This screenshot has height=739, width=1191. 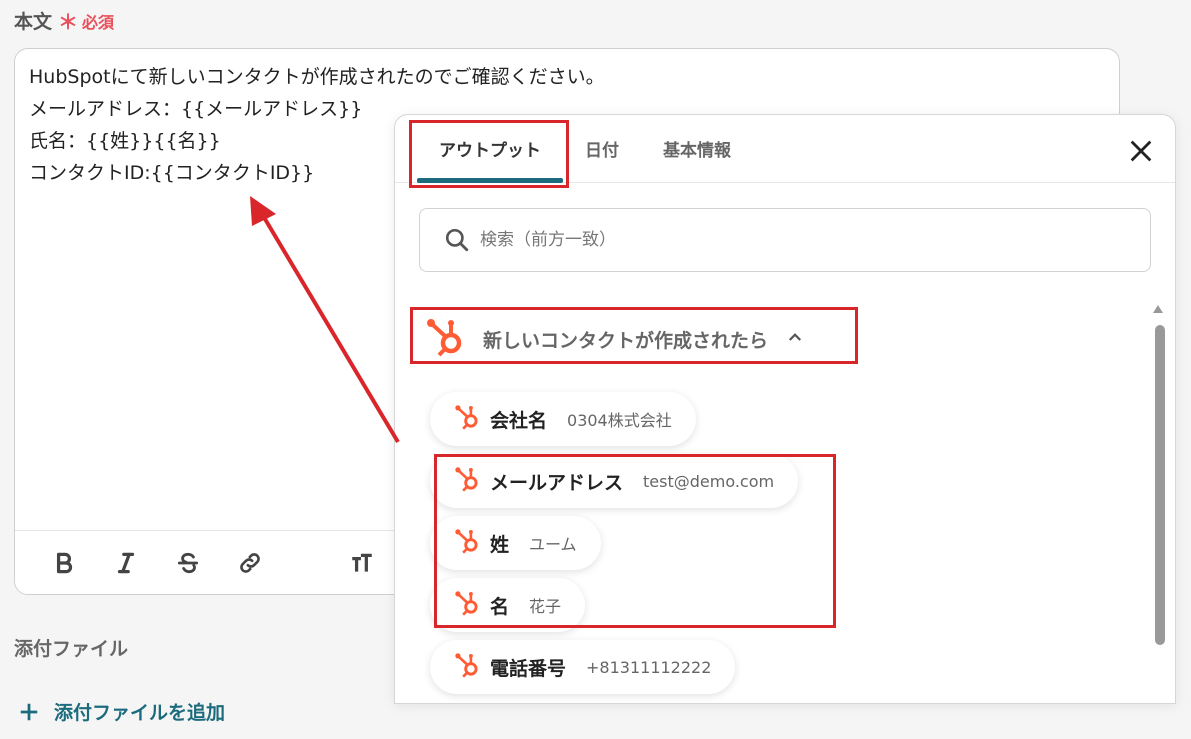 I want to click on italic-button, so click(x=126, y=563).